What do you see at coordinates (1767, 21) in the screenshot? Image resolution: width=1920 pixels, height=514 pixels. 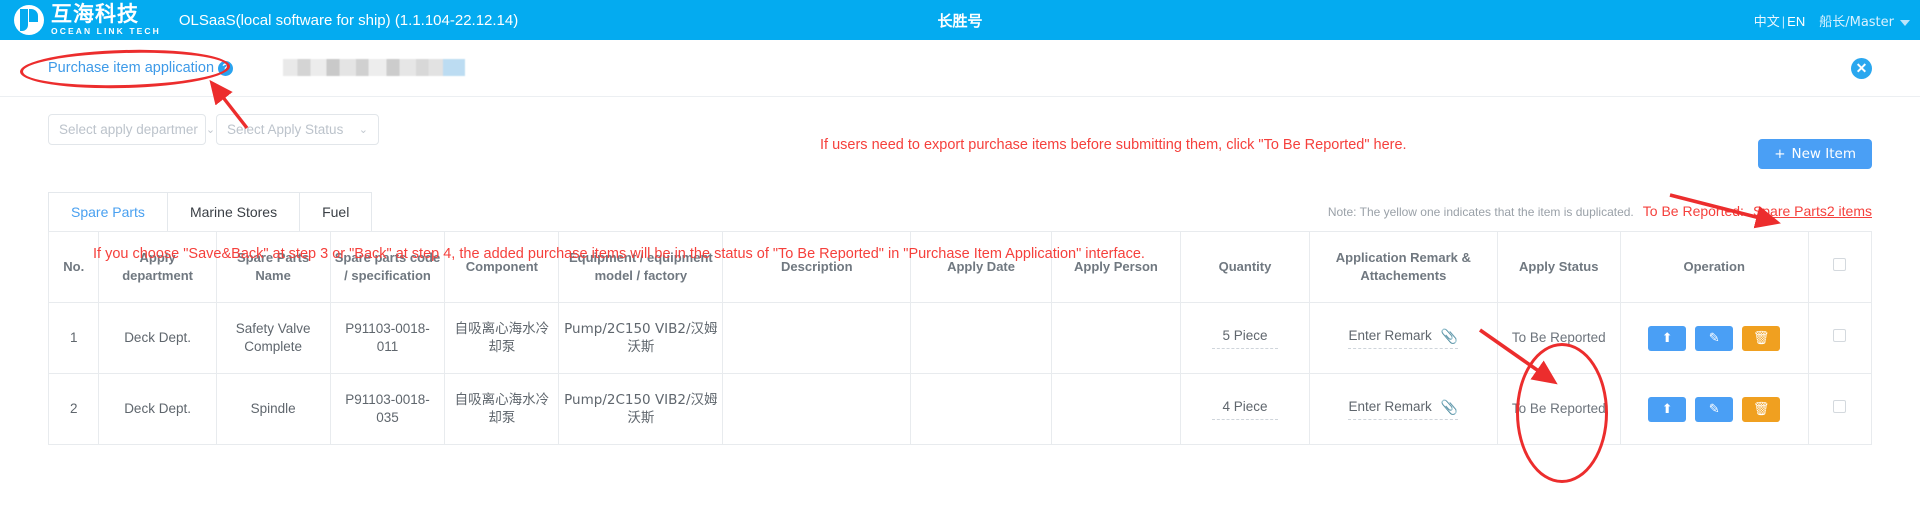 I see `lang-chinese: 中文` at bounding box center [1767, 21].